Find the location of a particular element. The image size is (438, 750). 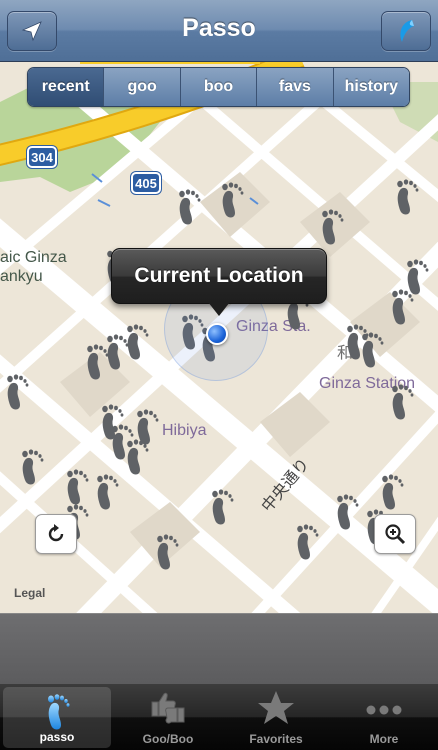

page-title: Passo is located at coordinates (219, 28).